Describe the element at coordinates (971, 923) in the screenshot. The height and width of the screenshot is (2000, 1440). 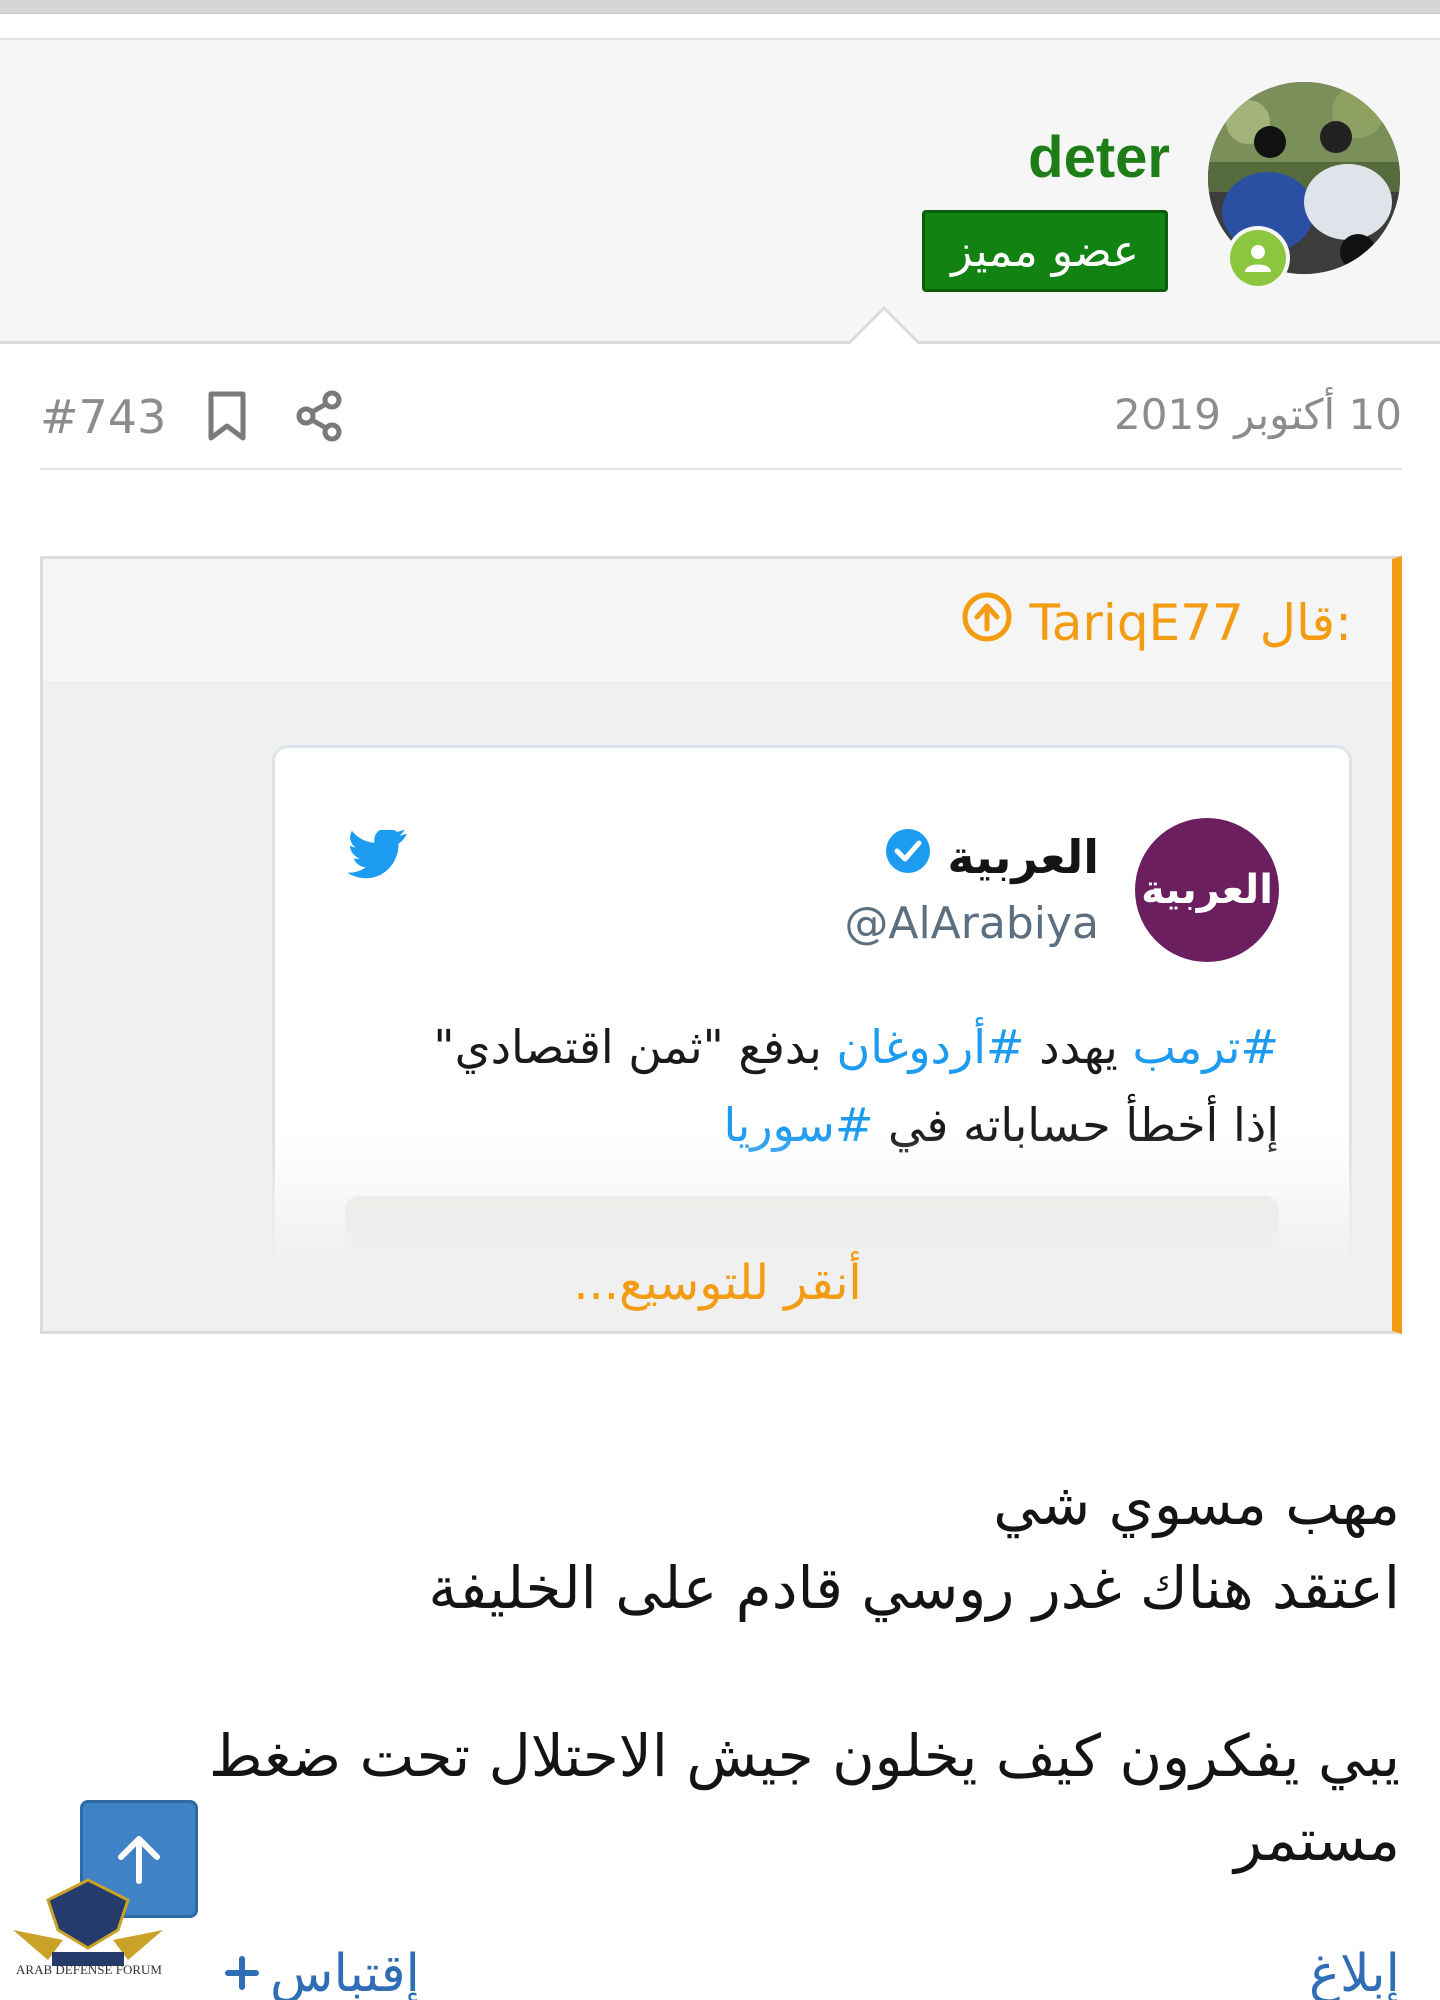
I see `tweet-handle: @AlArabiya` at that location.